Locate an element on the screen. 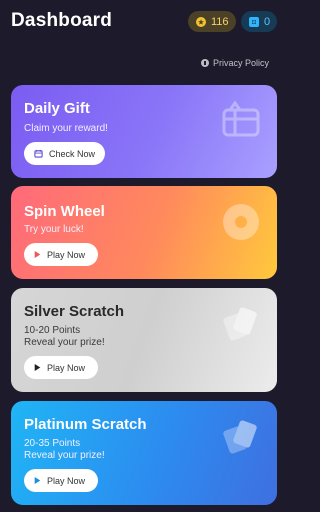  silver-scratch-points: 10-20 Points is located at coordinates (52, 330).